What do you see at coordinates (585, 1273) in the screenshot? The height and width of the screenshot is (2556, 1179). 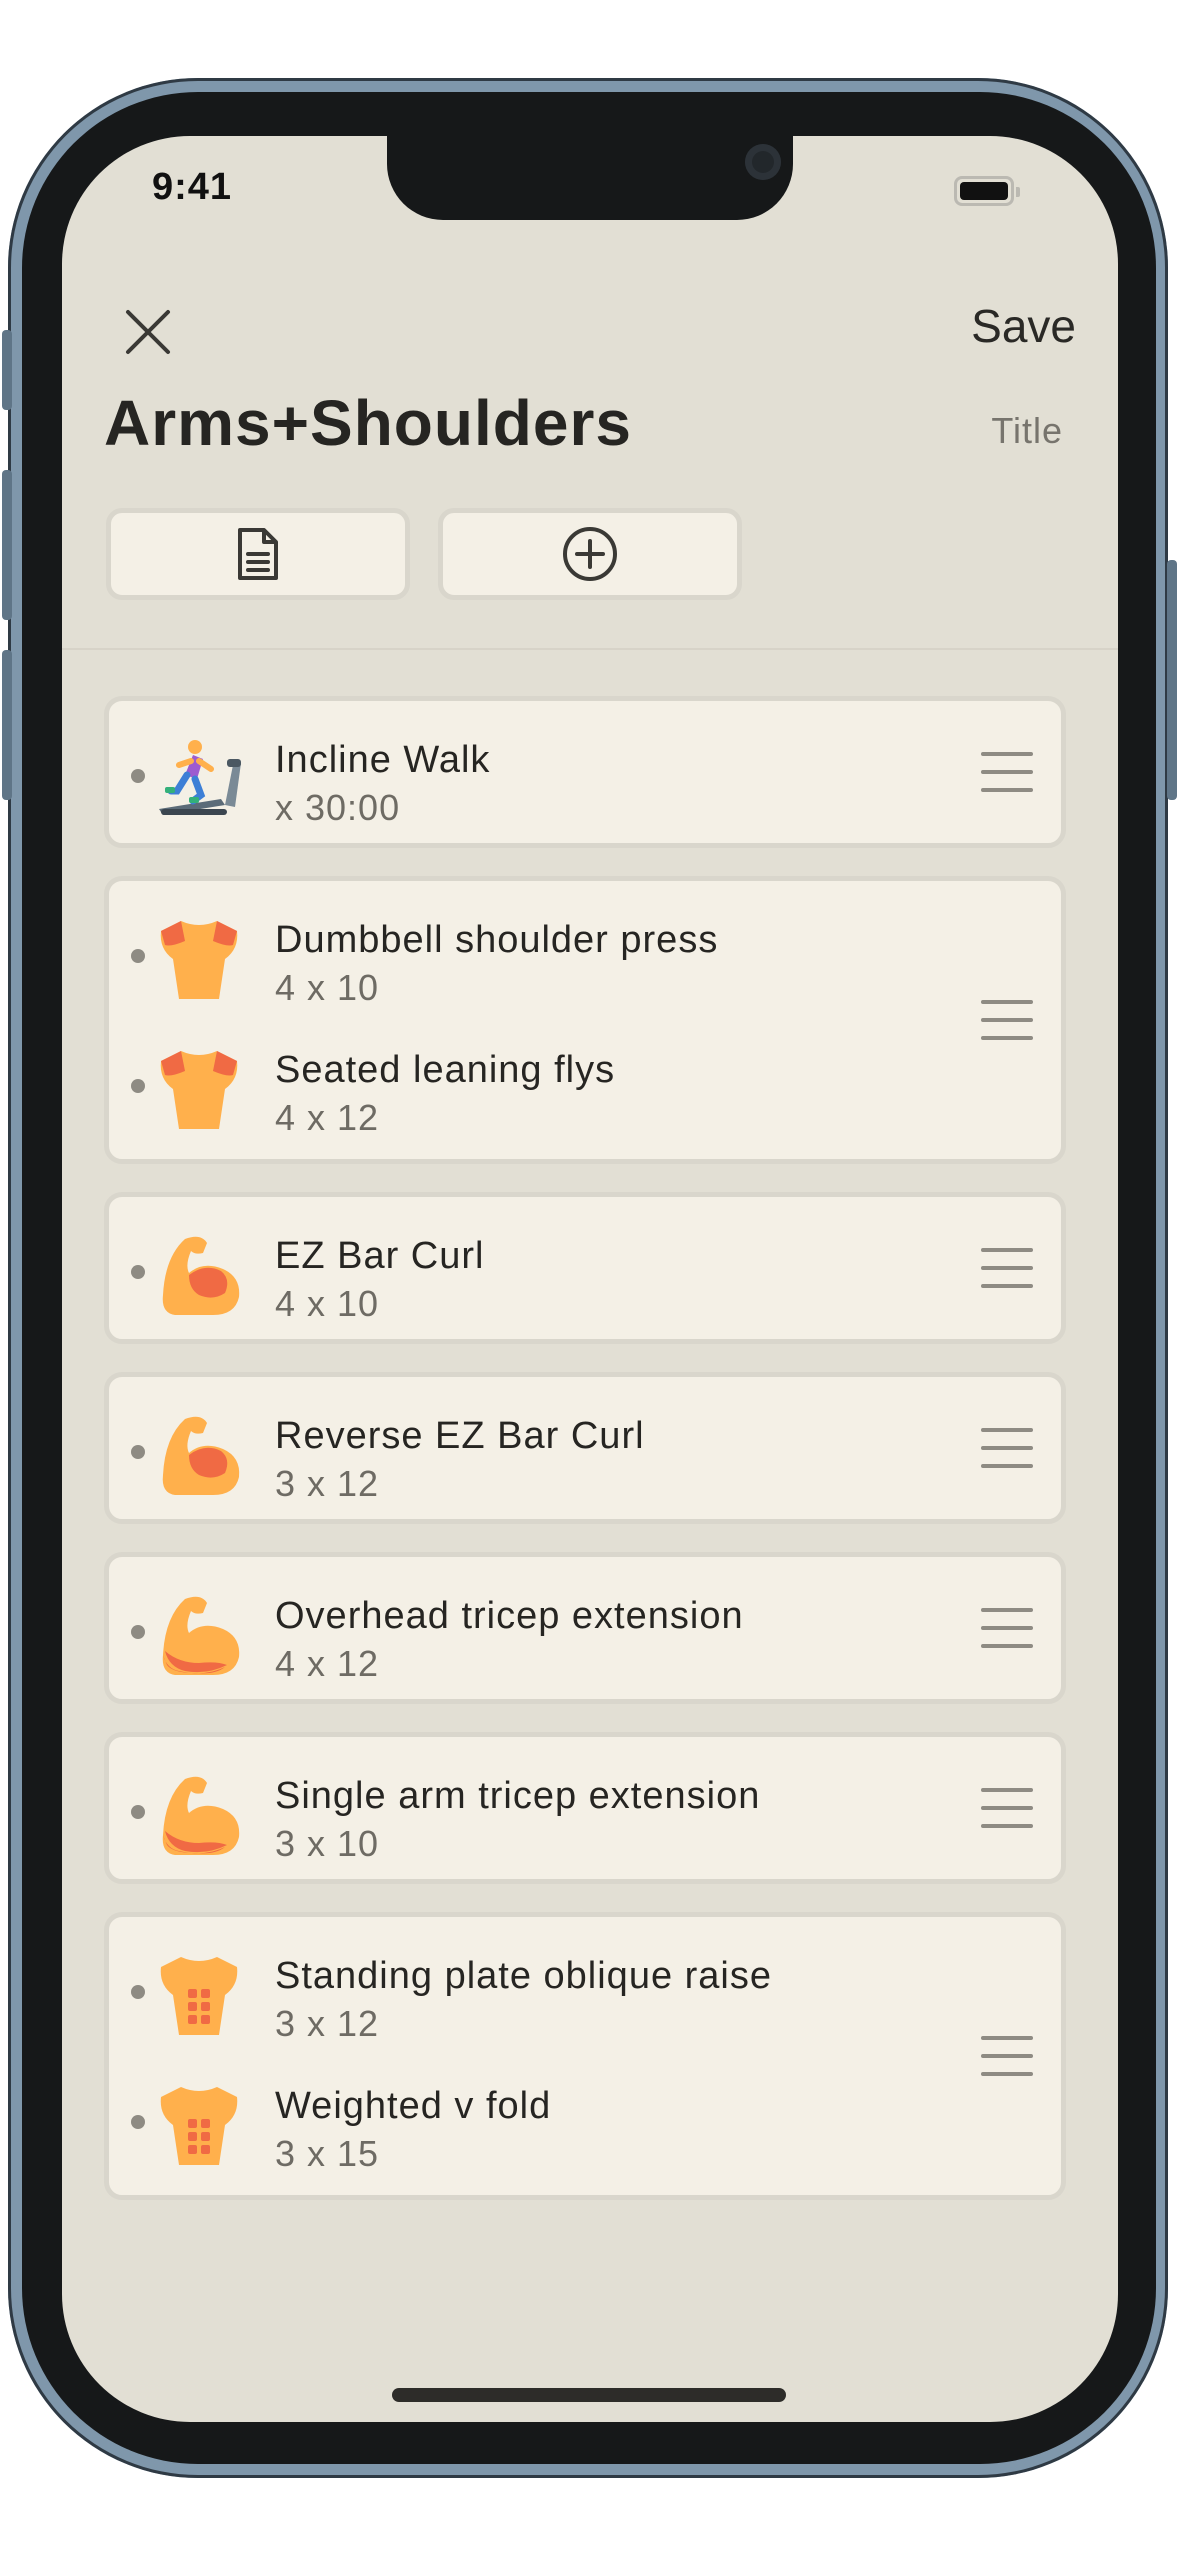 I see `exercise-entry: EZ Bar Curl 4 x 10` at bounding box center [585, 1273].